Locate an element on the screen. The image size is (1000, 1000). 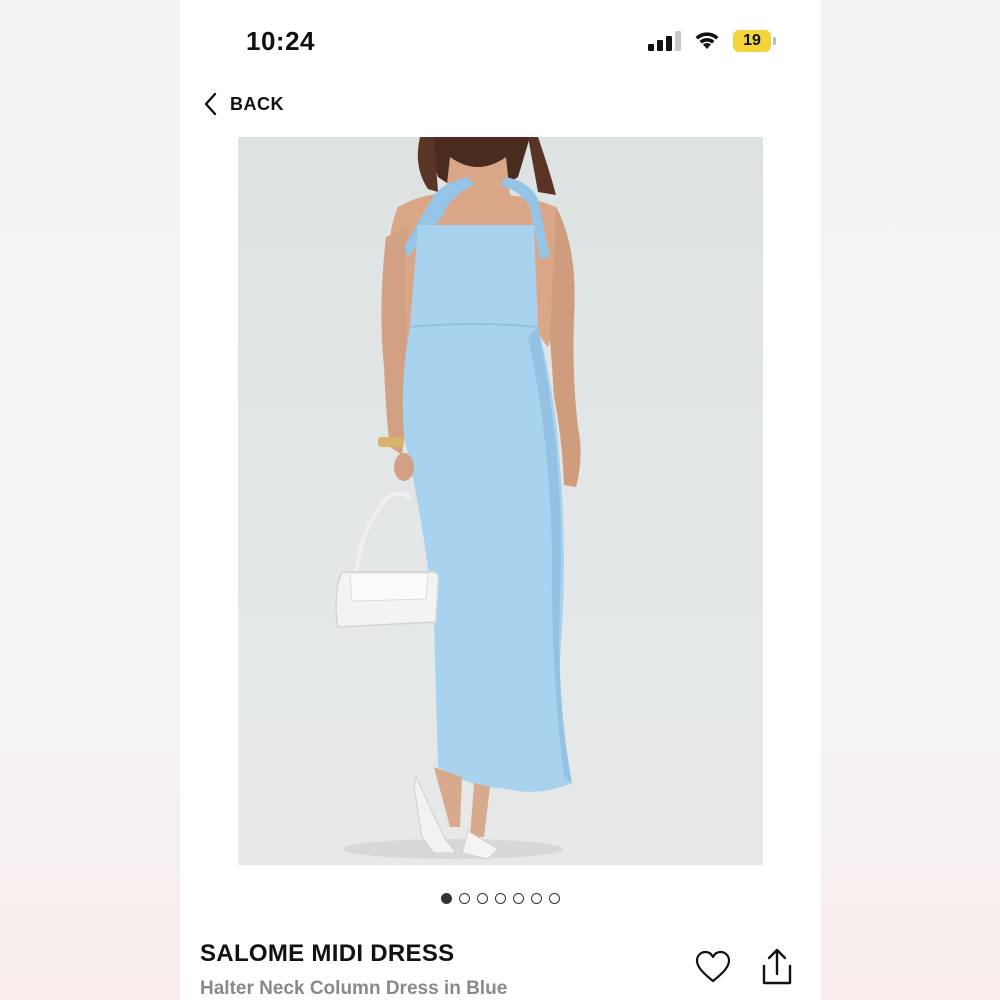
signal-icon is located at coordinates (664, 41).